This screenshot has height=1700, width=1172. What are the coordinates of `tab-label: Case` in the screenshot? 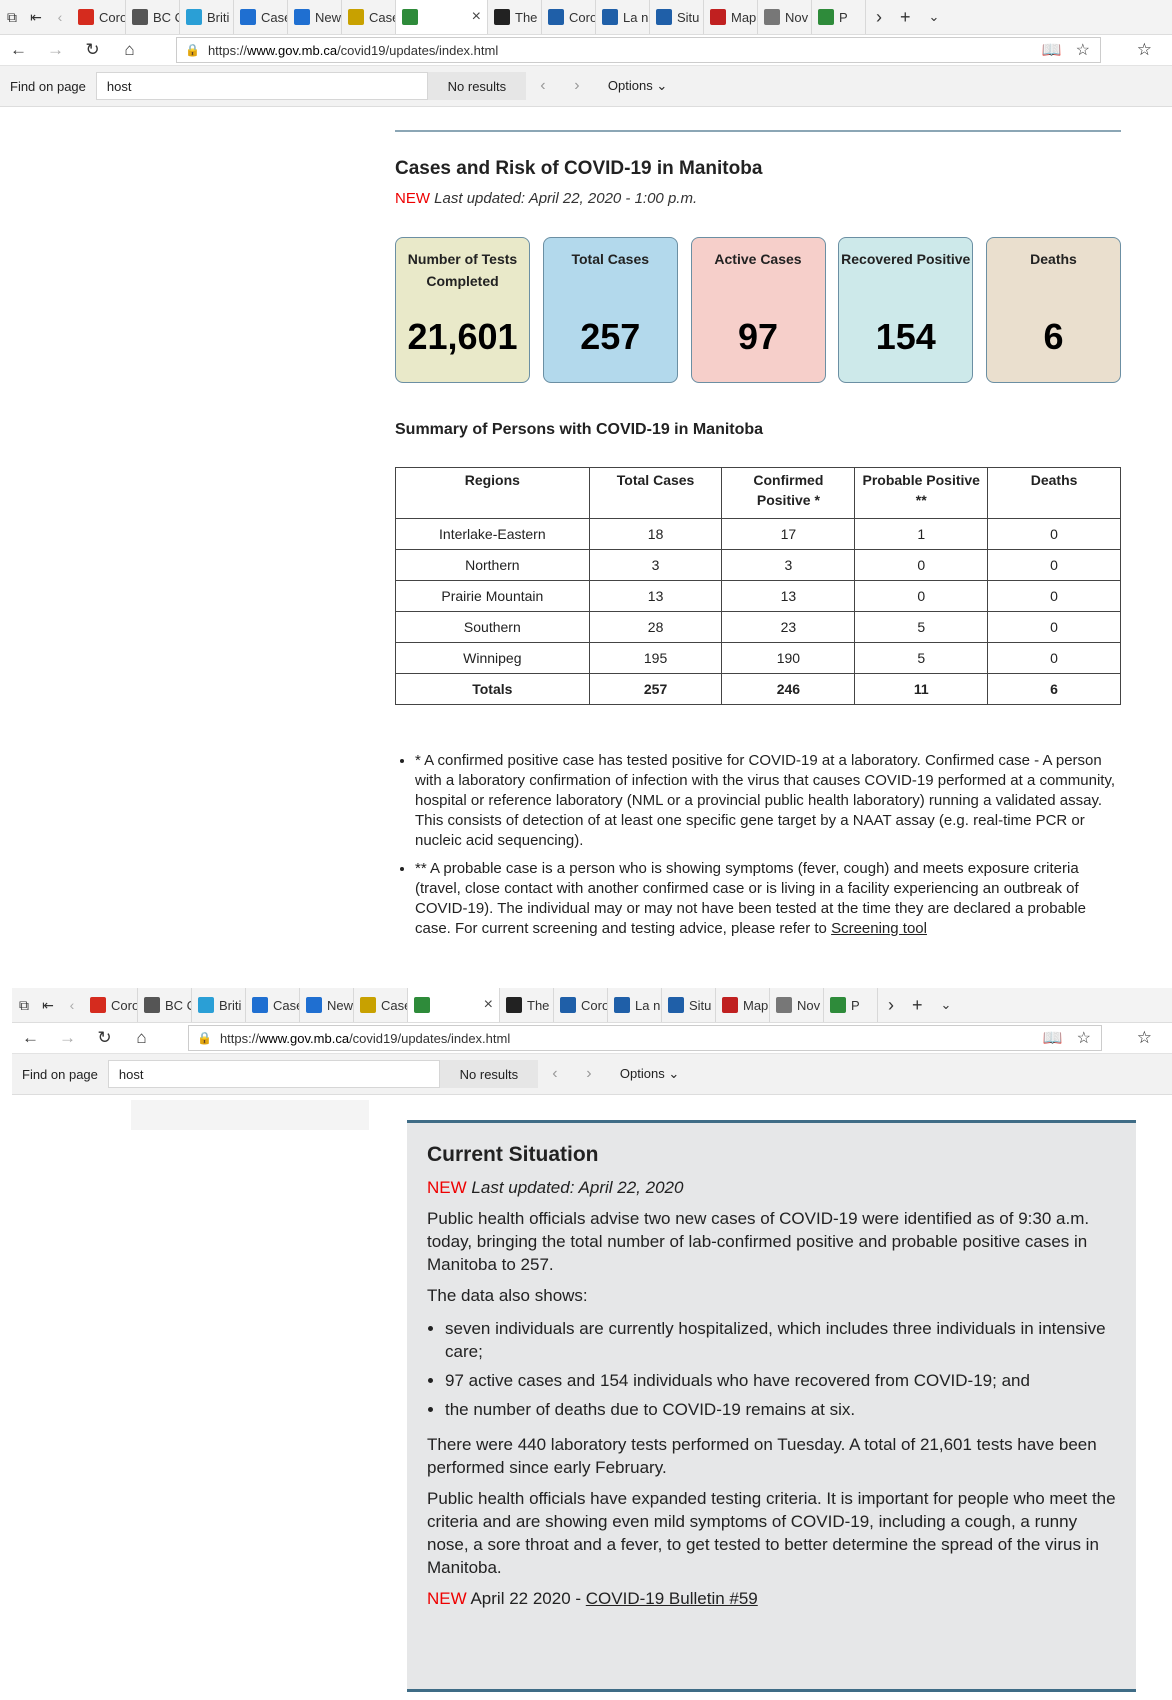 It's located at (394, 1005).